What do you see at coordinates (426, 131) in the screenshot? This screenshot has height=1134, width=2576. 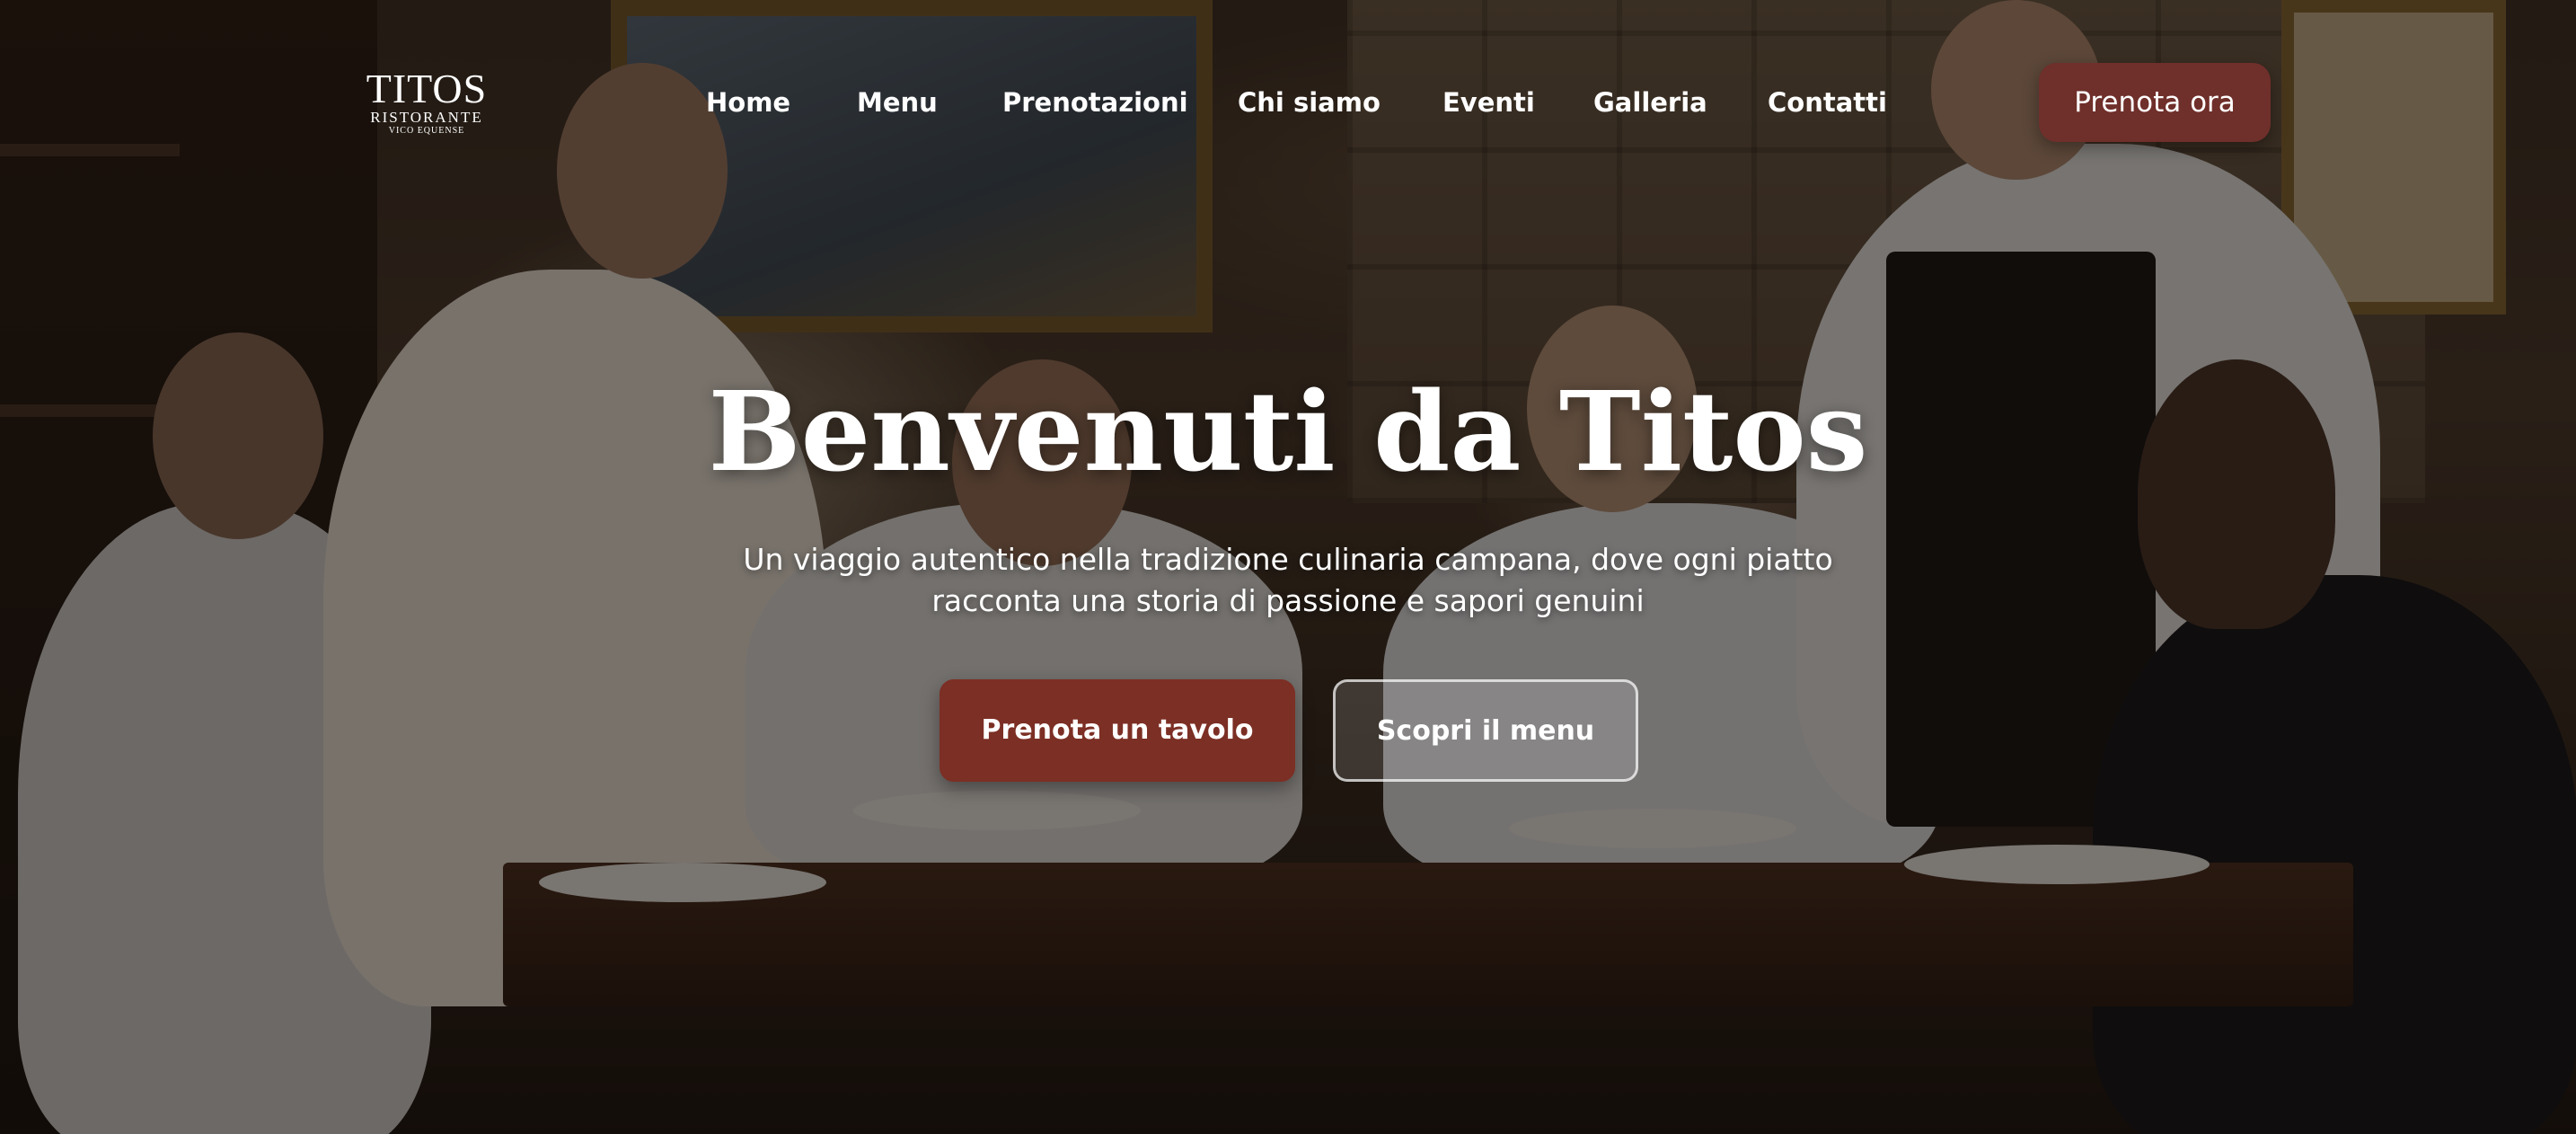 I see `logo-location: VICO EQUENSE` at bounding box center [426, 131].